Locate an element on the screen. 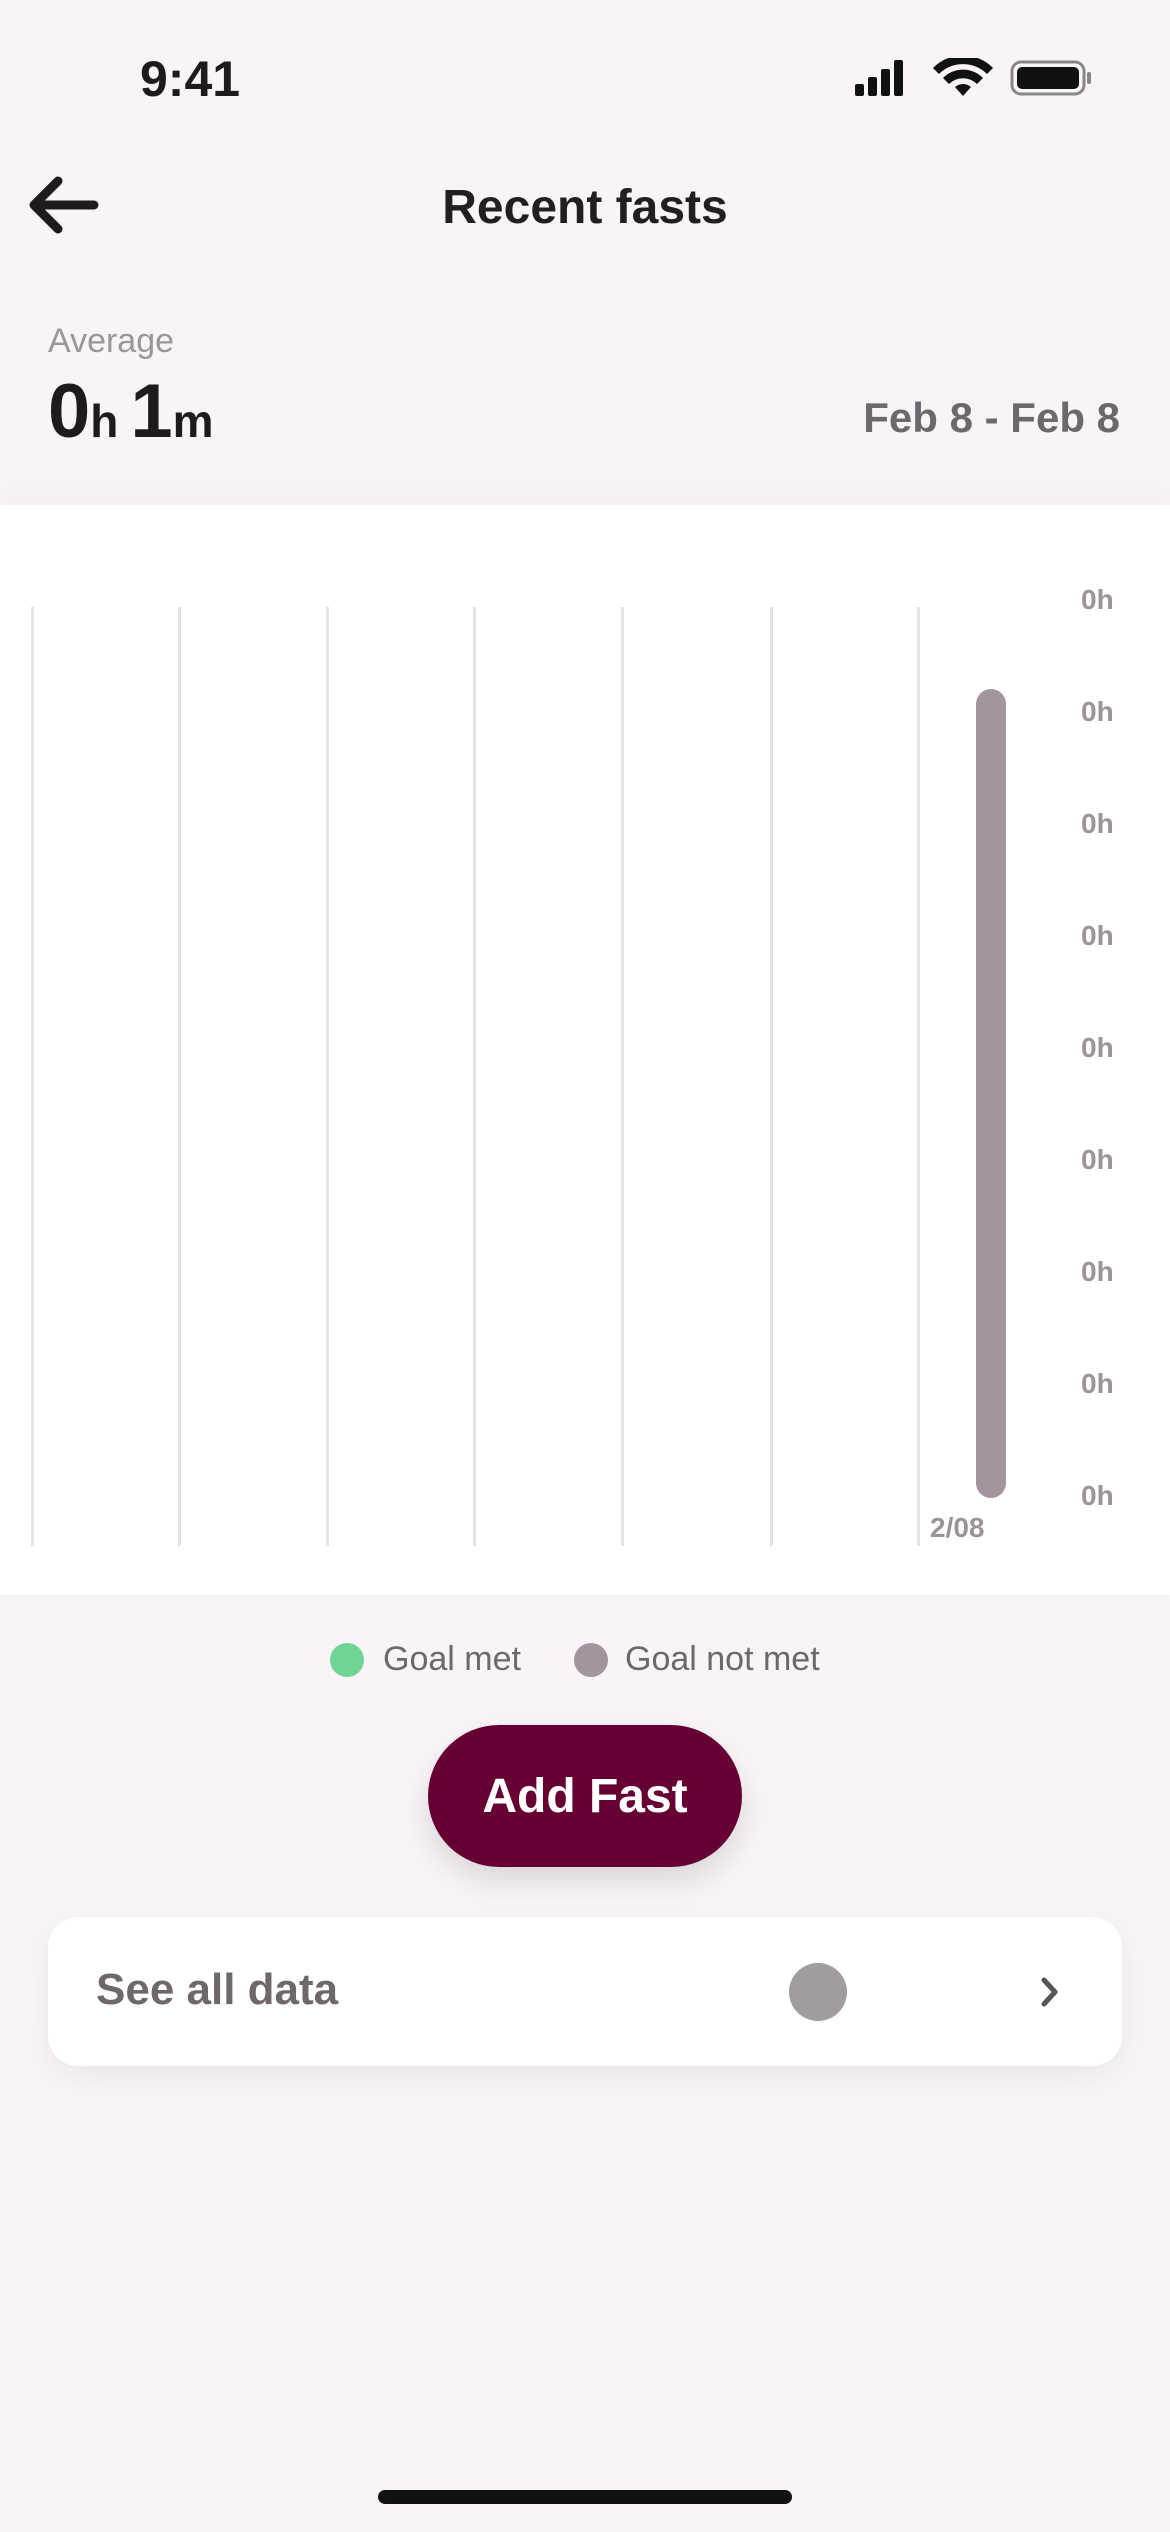 The width and height of the screenshot is (1170, 2532). home-indicator is located at coordinates (585, 2497).